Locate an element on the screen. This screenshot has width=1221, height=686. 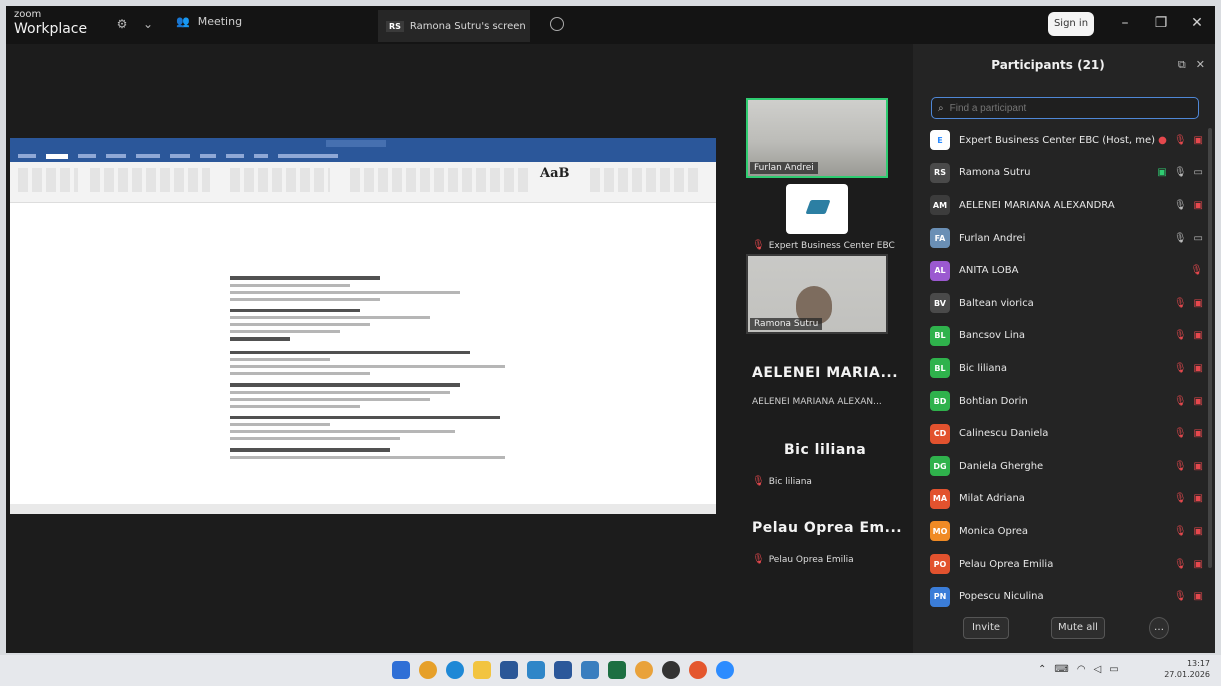
system-clock: 13:17 27.01.2026 is located at coordinates (1181, 669).